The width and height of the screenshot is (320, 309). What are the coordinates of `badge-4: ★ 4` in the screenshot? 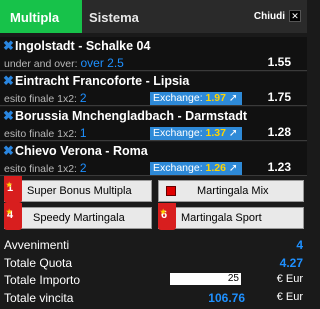 It's located at (13, 216).